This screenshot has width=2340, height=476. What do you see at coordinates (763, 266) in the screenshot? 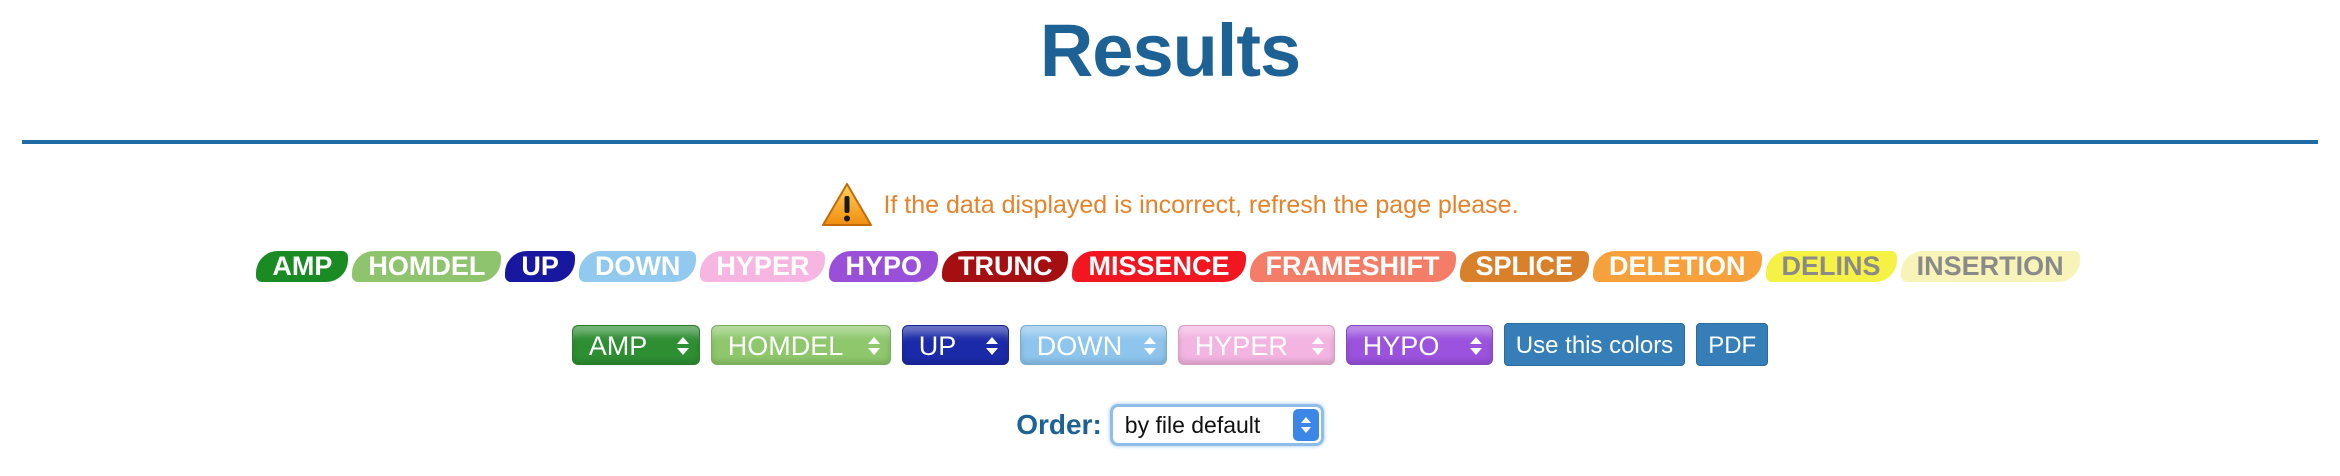
I see `legend-tag-hyper: HYPER` at bounding box center [763, 266].